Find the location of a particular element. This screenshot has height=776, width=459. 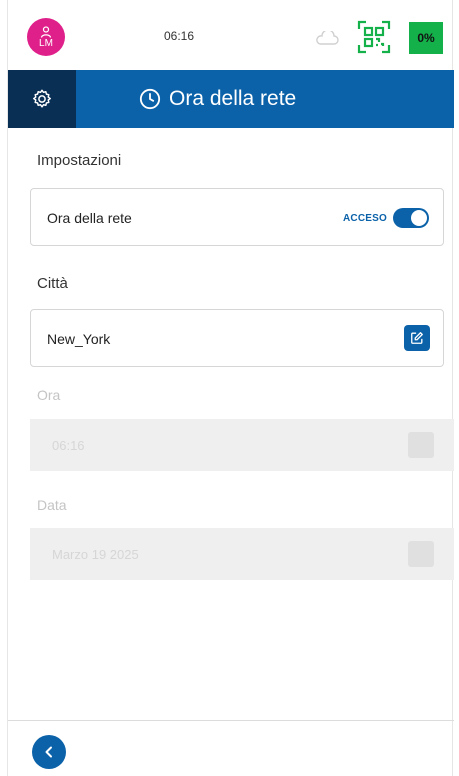

network-time-label: Ora della rete is located at coordinates (89, 218).